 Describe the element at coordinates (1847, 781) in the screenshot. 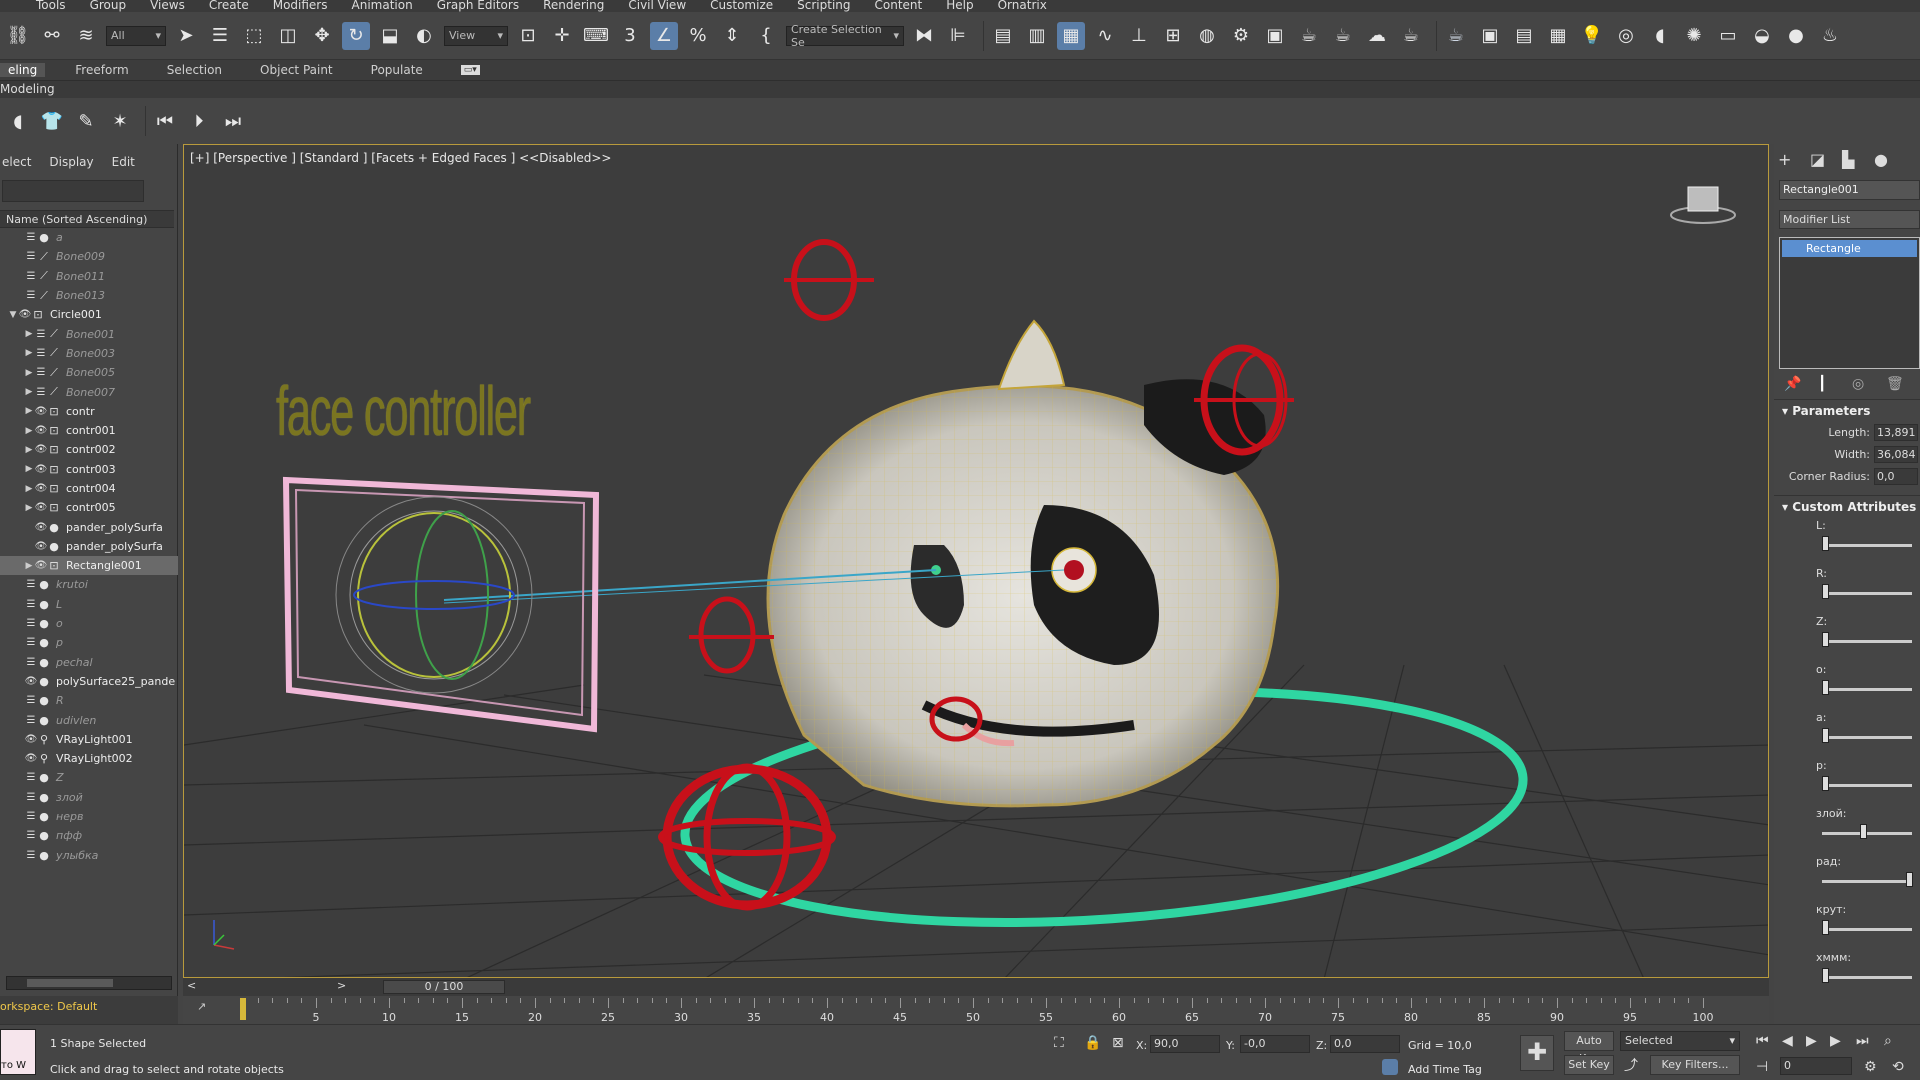

I see `custom-attribute-slider: p:` at that location.